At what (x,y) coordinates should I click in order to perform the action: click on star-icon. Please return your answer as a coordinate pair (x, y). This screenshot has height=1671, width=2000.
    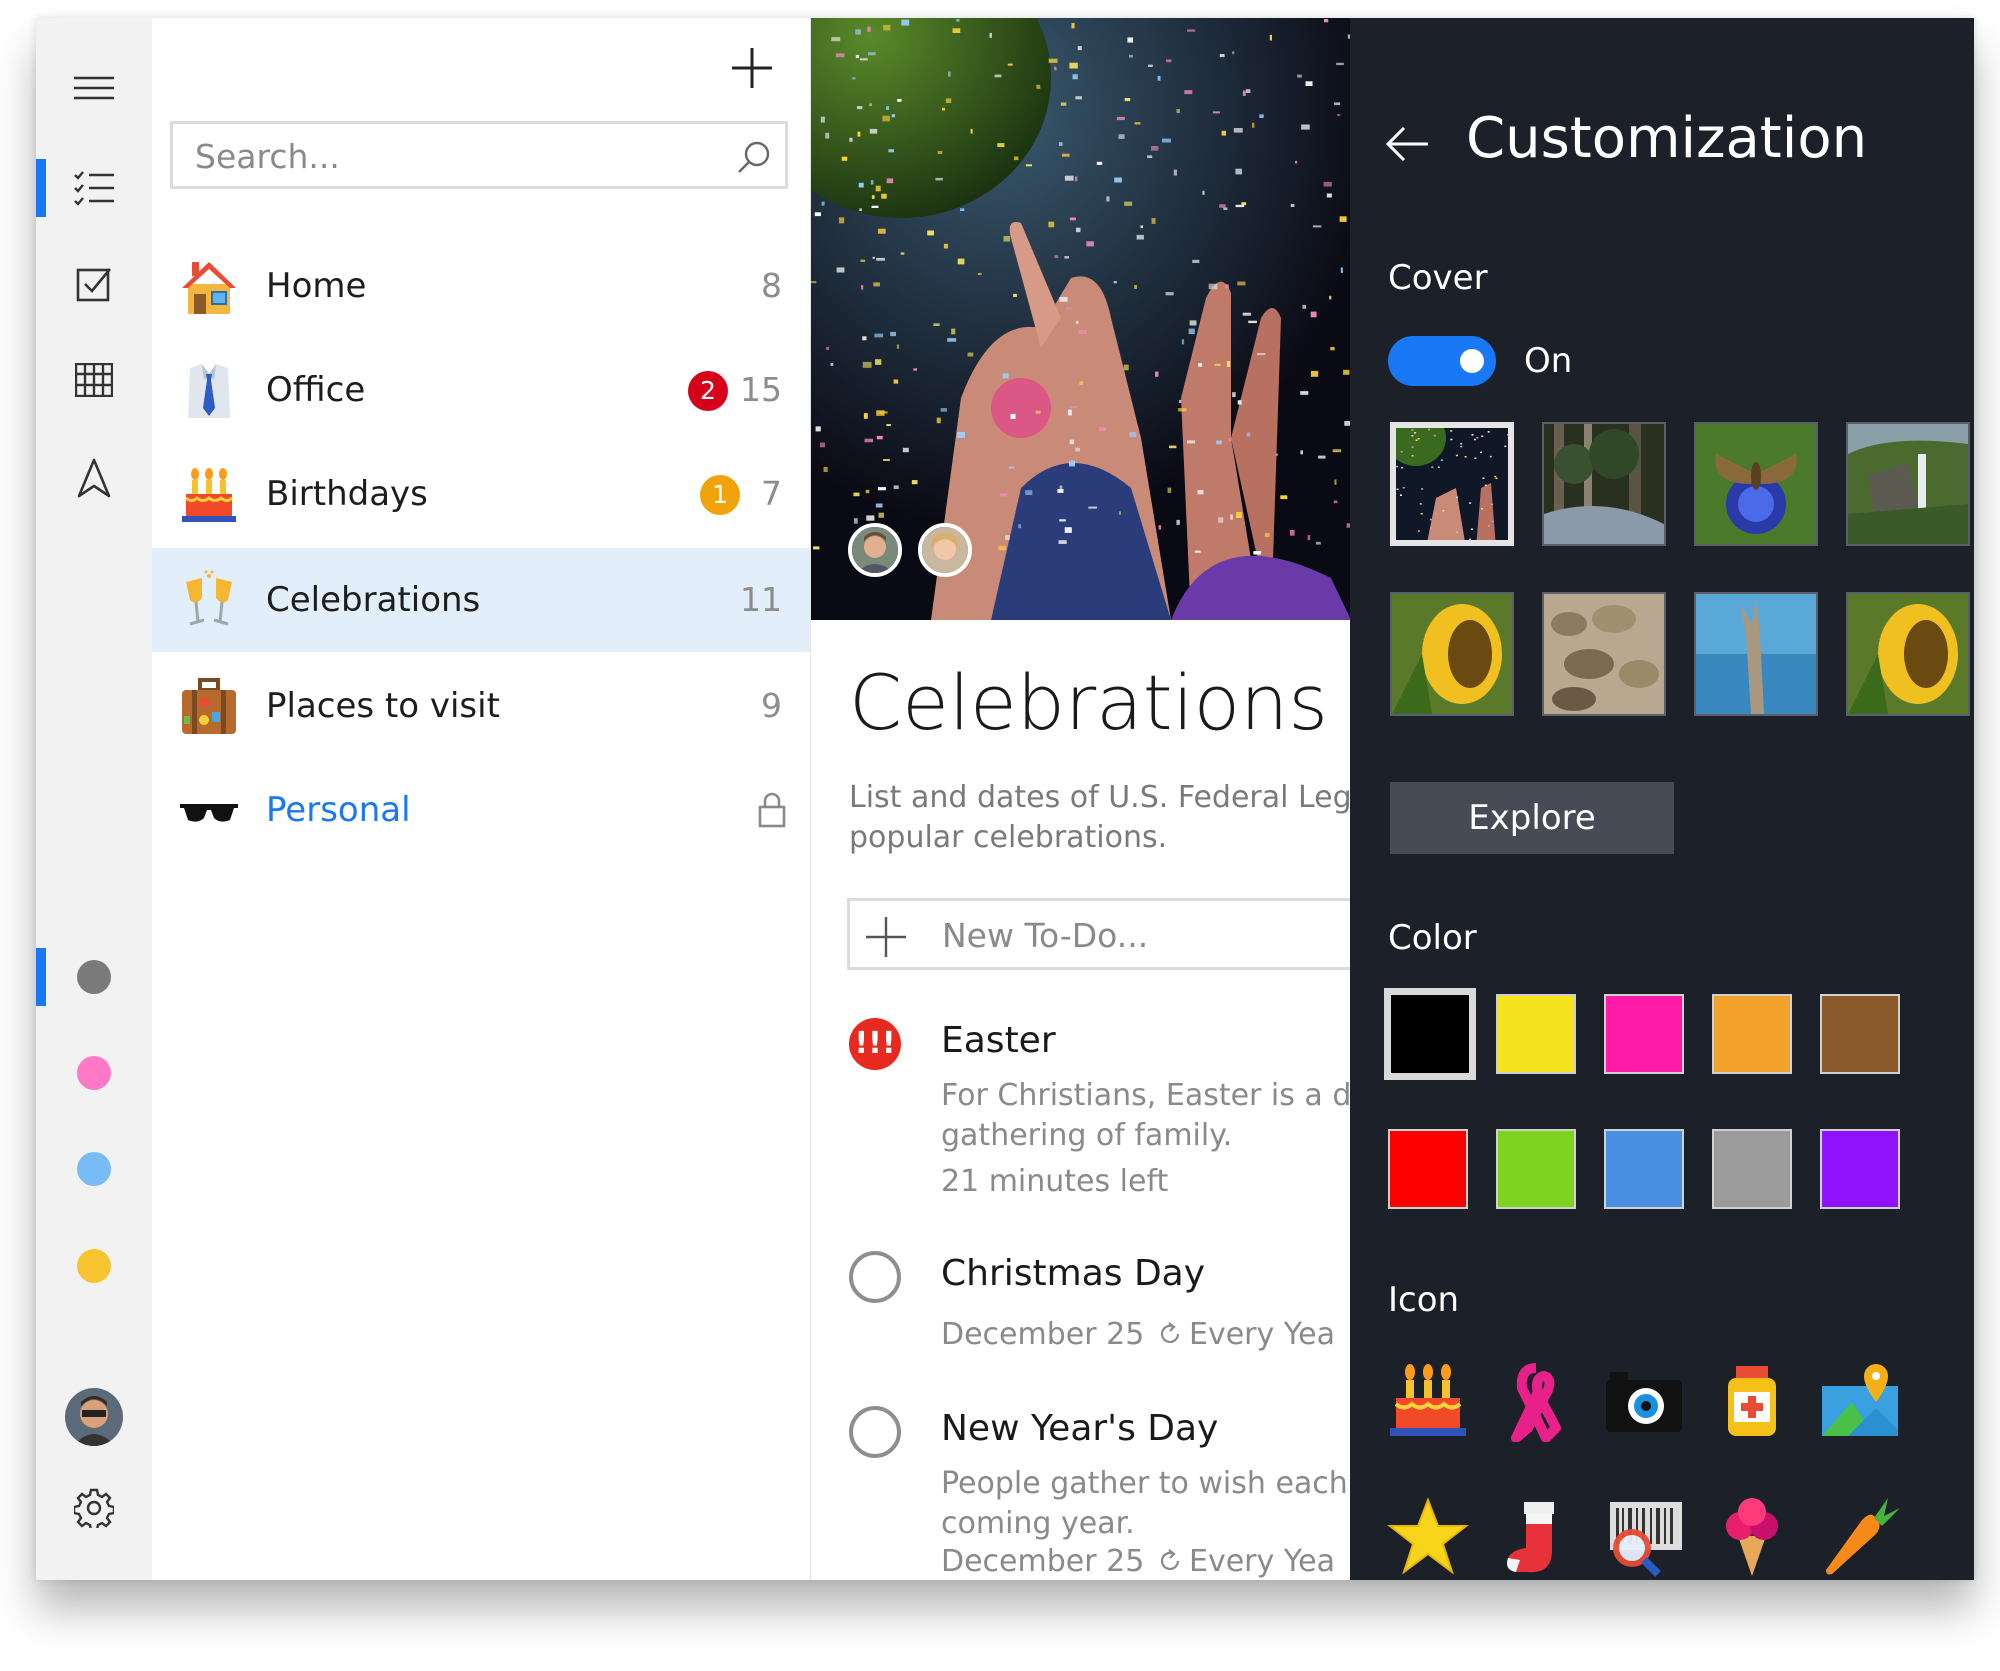
    Looking at the image, I should click on (1428, 1536).